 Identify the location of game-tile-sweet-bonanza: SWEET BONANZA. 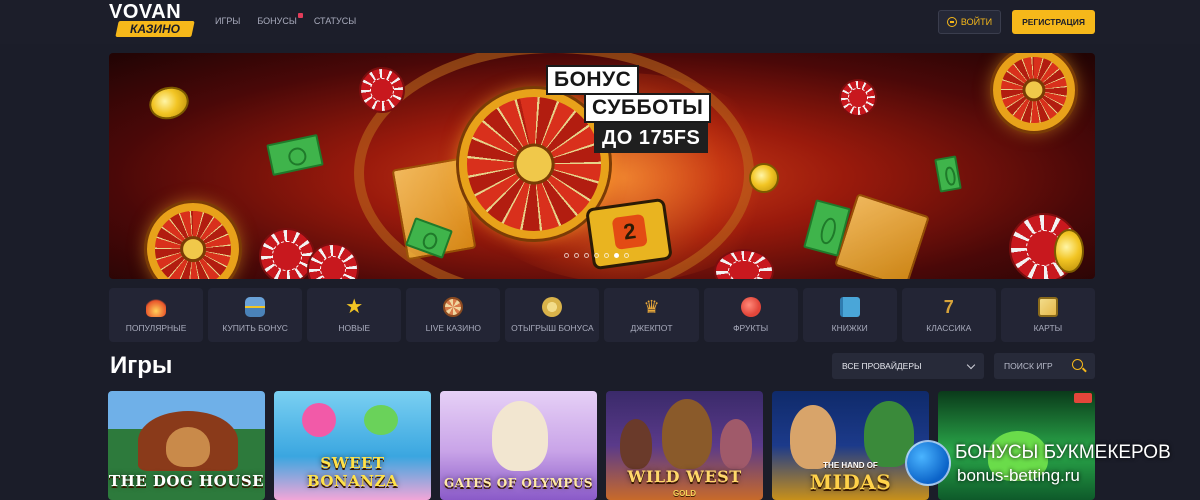
(352, 445).